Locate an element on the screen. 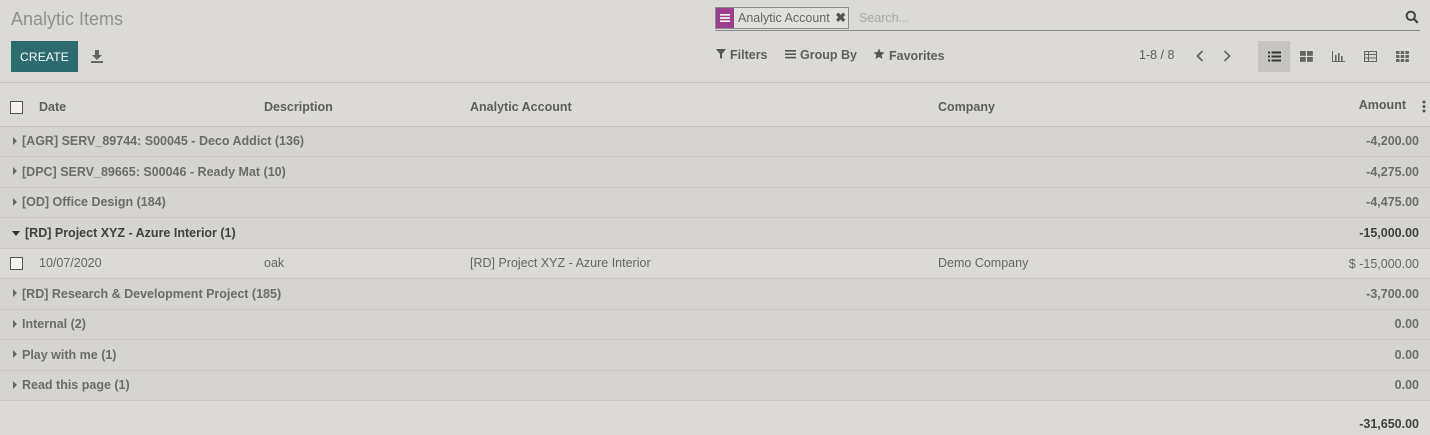 This screenshot has width=1430, height=435. favorites-label: Favorites is located at coordinates (917, 55).